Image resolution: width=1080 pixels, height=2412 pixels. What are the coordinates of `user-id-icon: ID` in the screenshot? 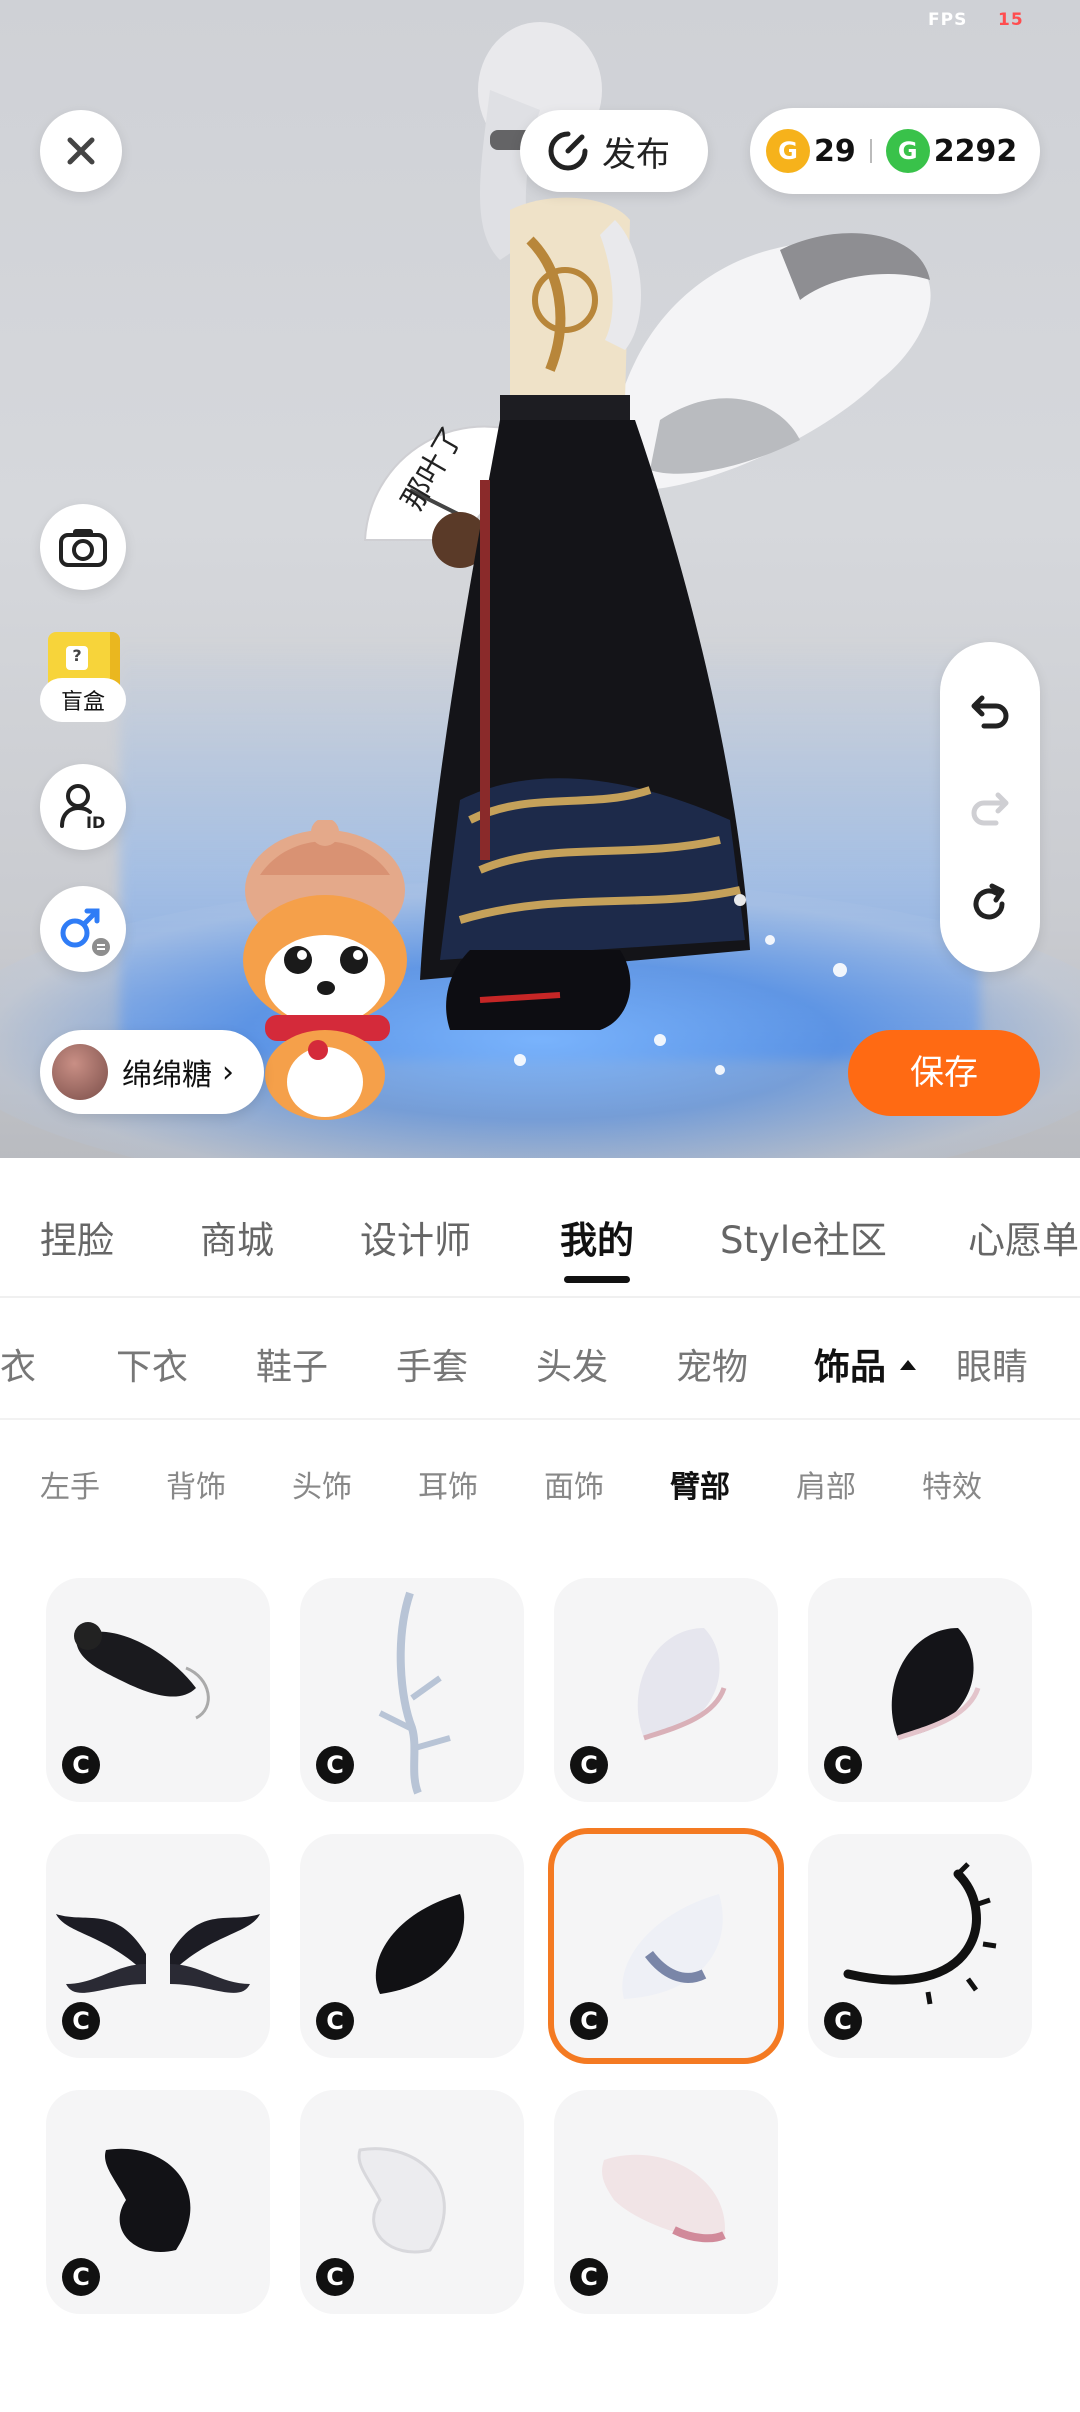 It's located at (82, 808).